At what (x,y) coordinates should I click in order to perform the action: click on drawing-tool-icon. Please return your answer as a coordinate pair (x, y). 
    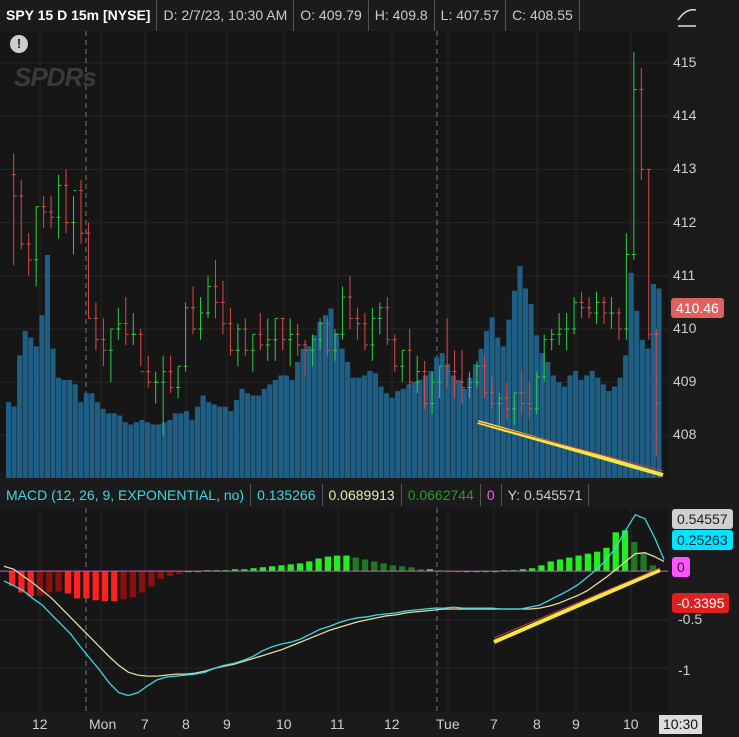
    Looking at the image, I should click on (687, 17).